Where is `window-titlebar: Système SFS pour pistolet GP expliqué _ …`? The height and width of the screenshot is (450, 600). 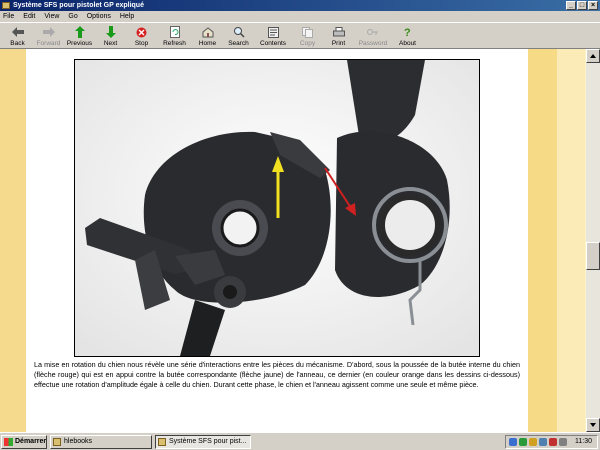
window-titlebar: Système SFS pour pistolet GP expliqué _ … is located at coordinates (300, 5).